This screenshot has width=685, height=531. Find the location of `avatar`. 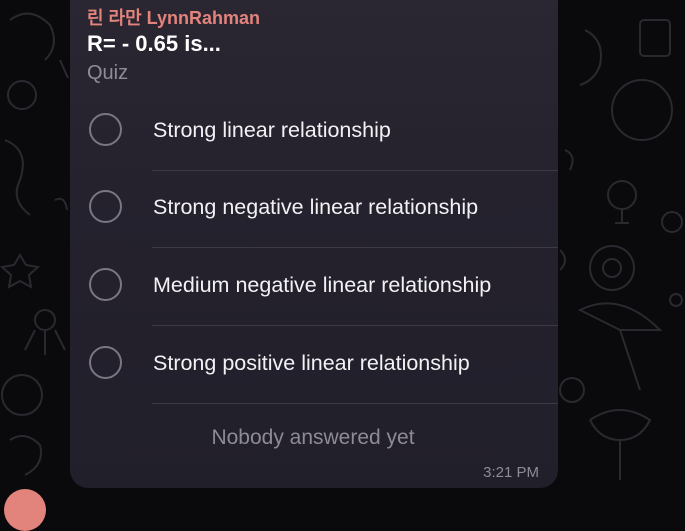

avatar is located at coordinates (25, 510).